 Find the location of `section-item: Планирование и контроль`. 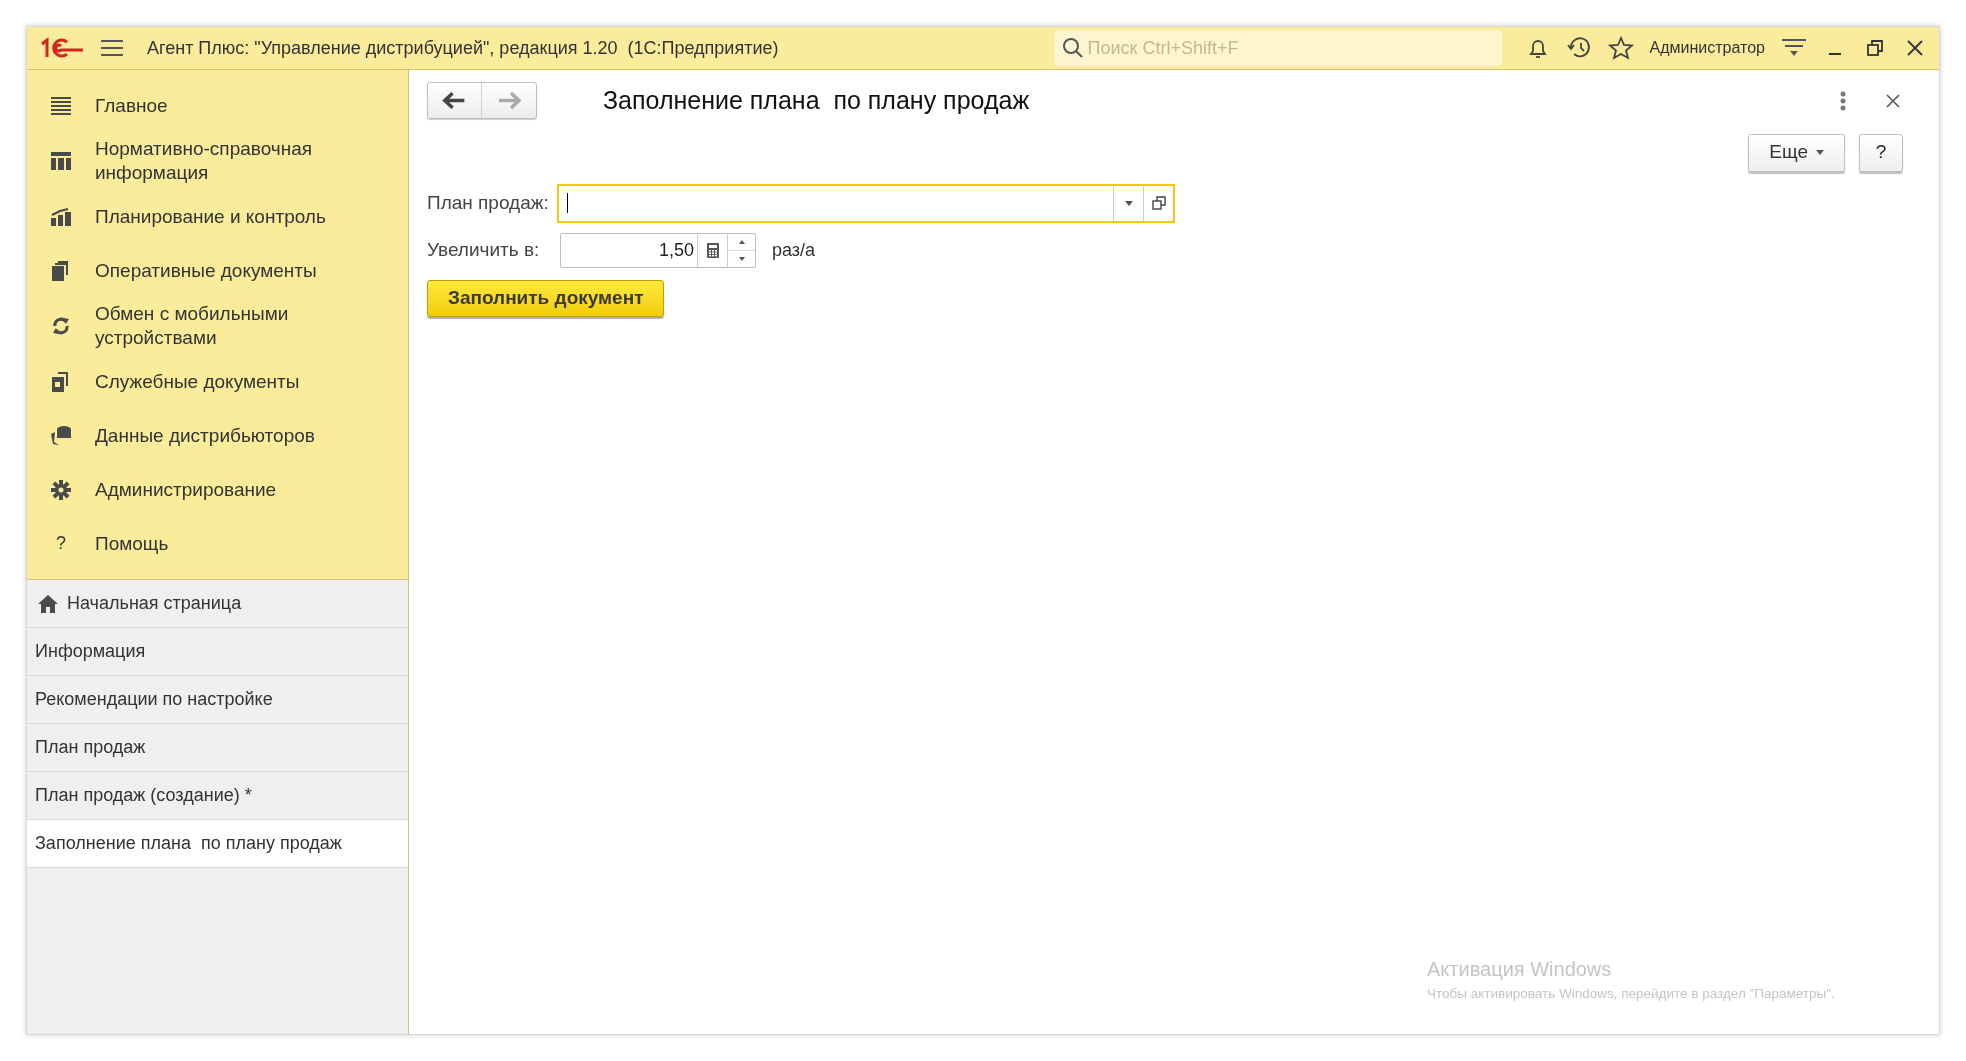

section-item: Планирование и контроль is located at coordinates (217, 216).